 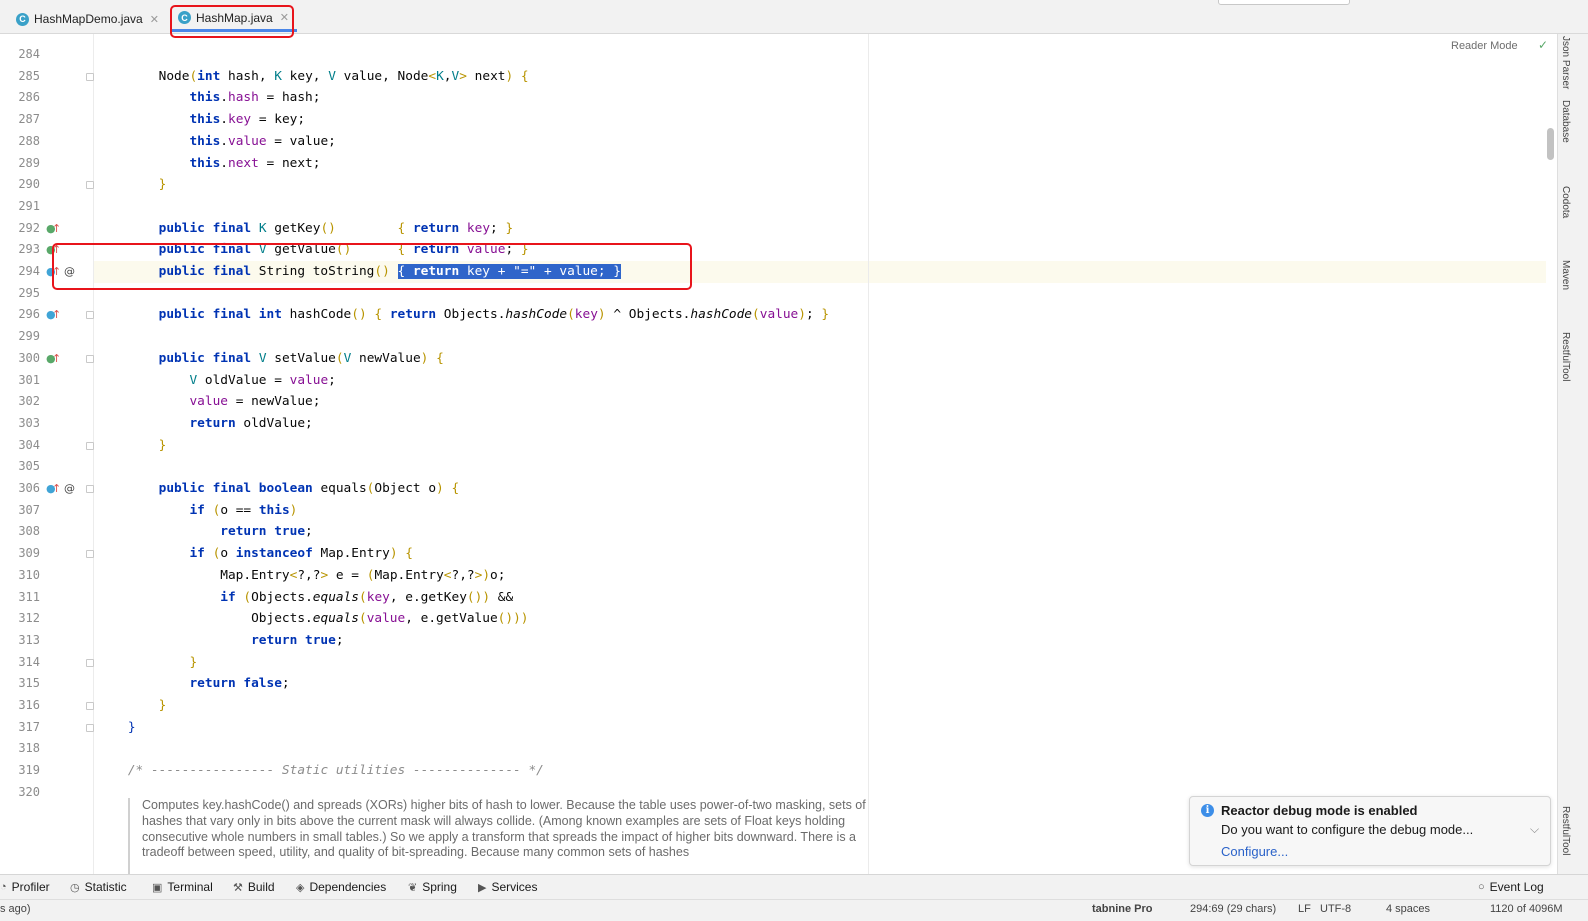 What do you see at coordinates (820, 359) in the screenshot?
I see `code-line: public final V setValue(V newValue) {` at bounding box center [820, 359].